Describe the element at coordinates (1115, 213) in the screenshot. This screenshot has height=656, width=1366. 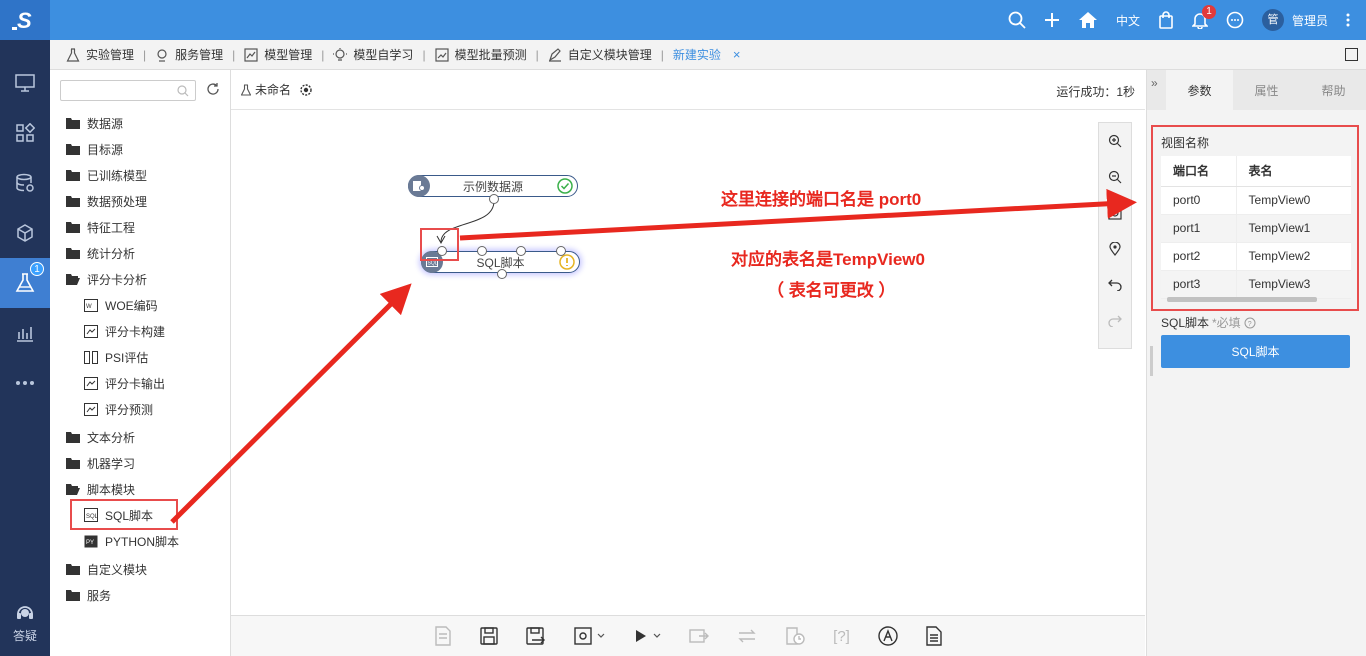
I see `fit-view-button` at that location.